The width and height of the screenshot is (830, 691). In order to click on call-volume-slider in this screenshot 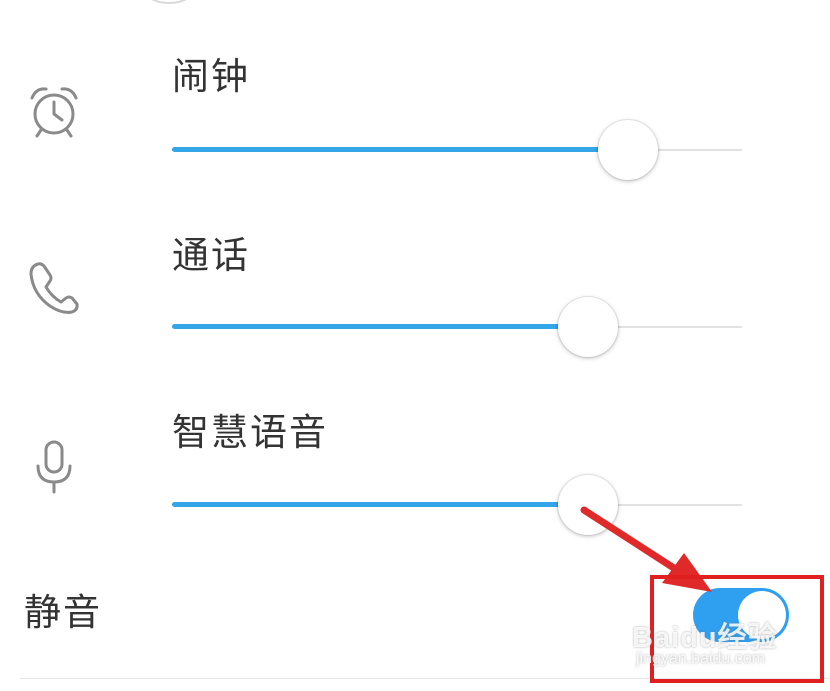, I will do `click(457, 327)`.